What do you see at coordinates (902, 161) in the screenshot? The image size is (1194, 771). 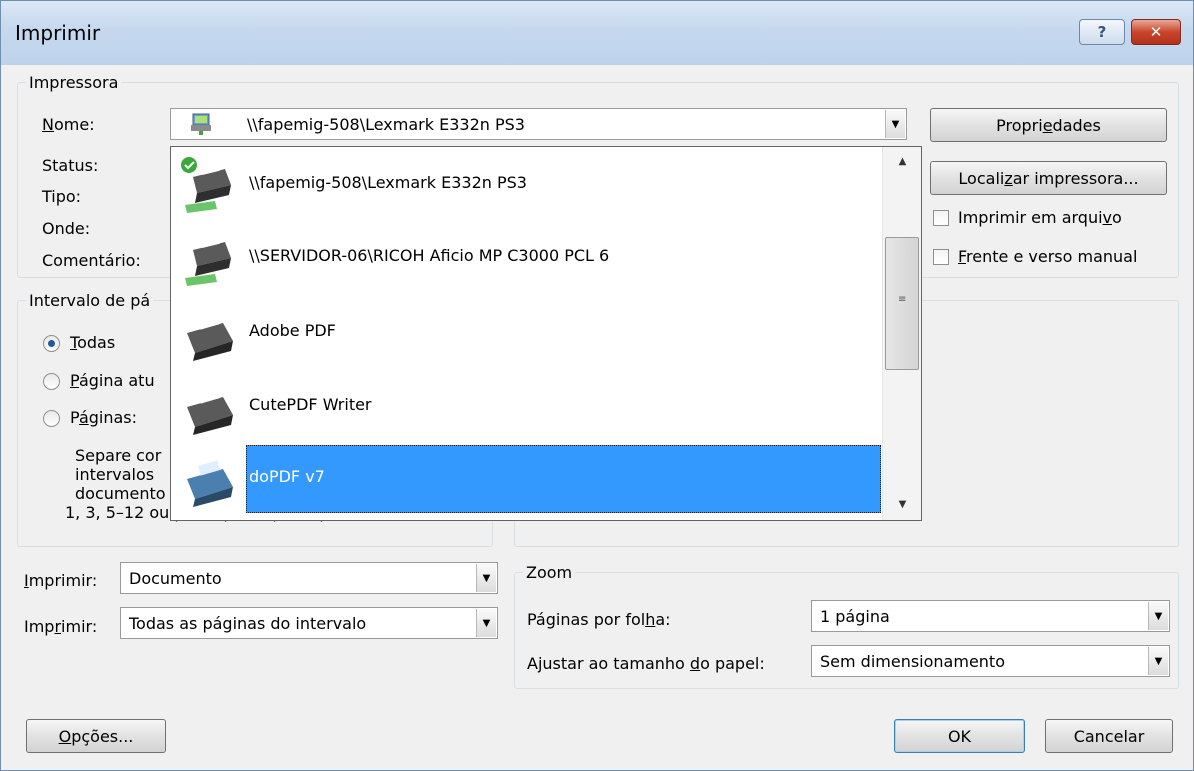 I see `scroll-up-icon: ▲` at bounding box center [902, 161].